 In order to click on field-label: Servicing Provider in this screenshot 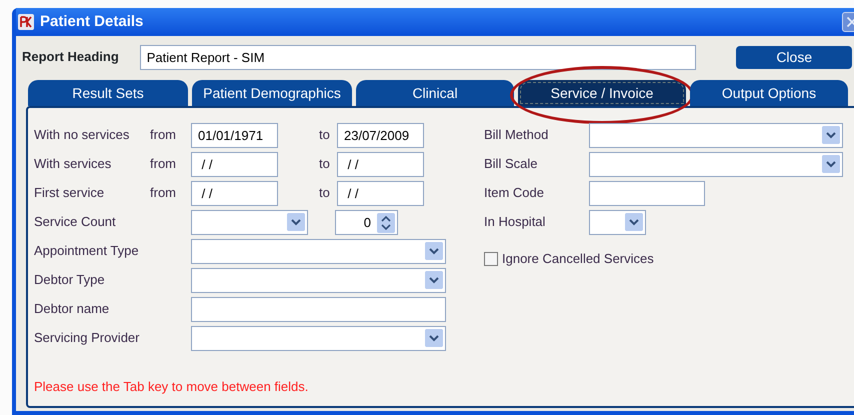, I will do `click(87, 338)`.